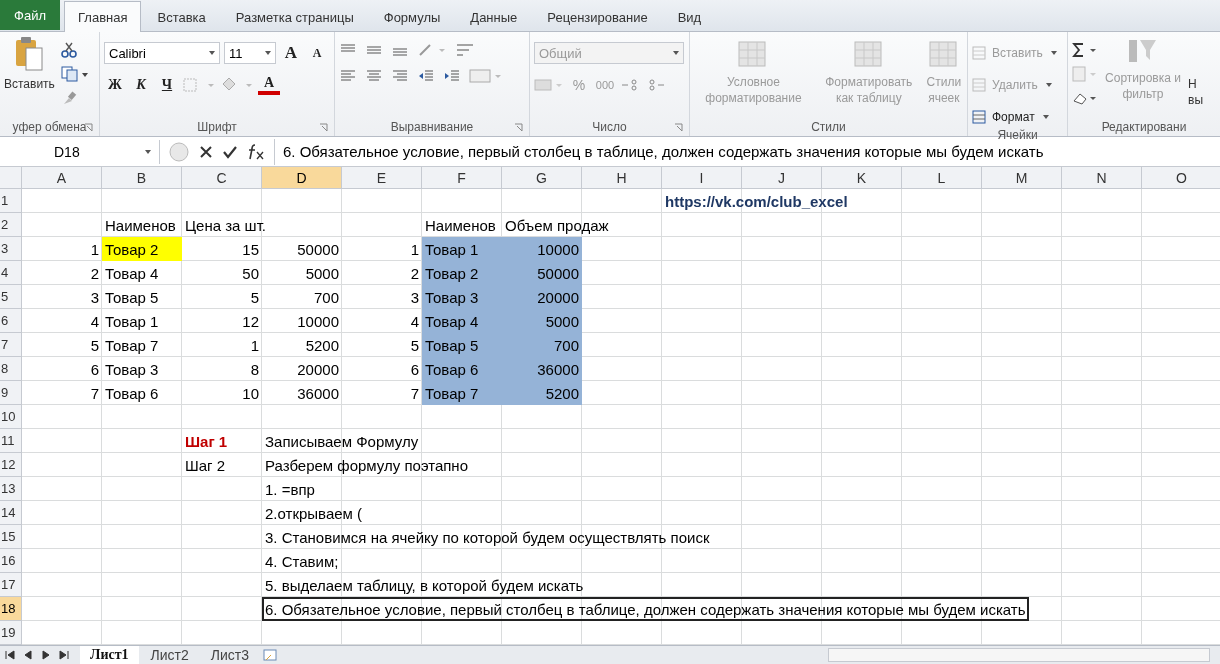  What do you see at coordinates (318, 249) in the screenshot?
I see `table-cell-text: 50000` at bounding box center [318, 249].